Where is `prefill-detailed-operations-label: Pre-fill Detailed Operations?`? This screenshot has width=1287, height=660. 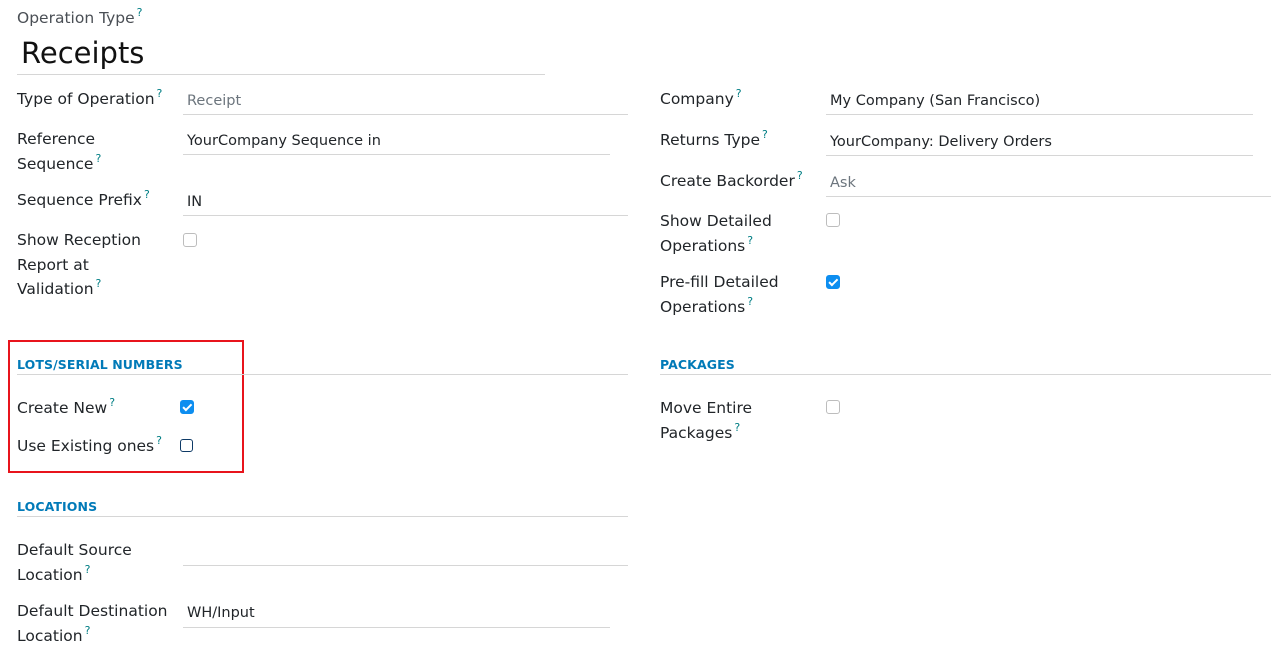
prefill-detailed-operations-label: Pre-fill Detailed Operations? is located at coordinates (719, 294).